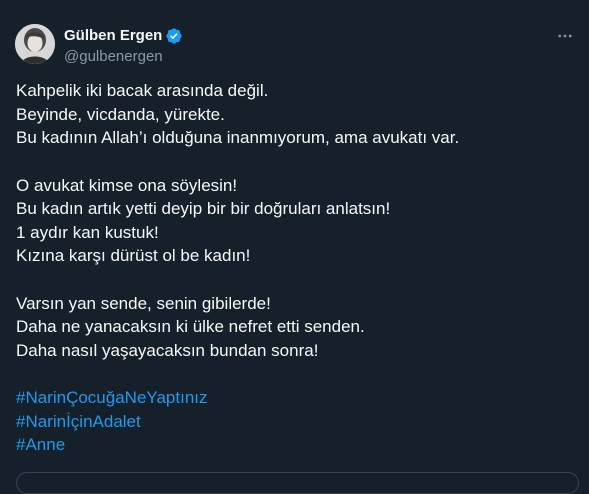 The width and height of the screenshot is (589, 494). I want to click on tweet-line: O avukat kimse ona söylesin!, so click(127, 185).